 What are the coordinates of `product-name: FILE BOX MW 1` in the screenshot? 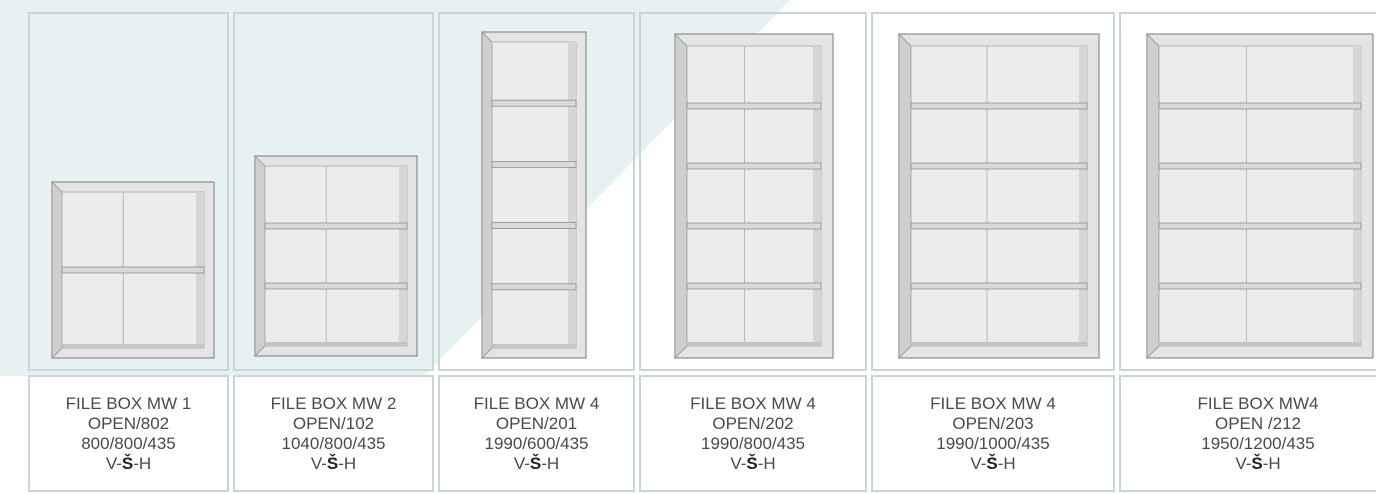 It's located at (128, 403).